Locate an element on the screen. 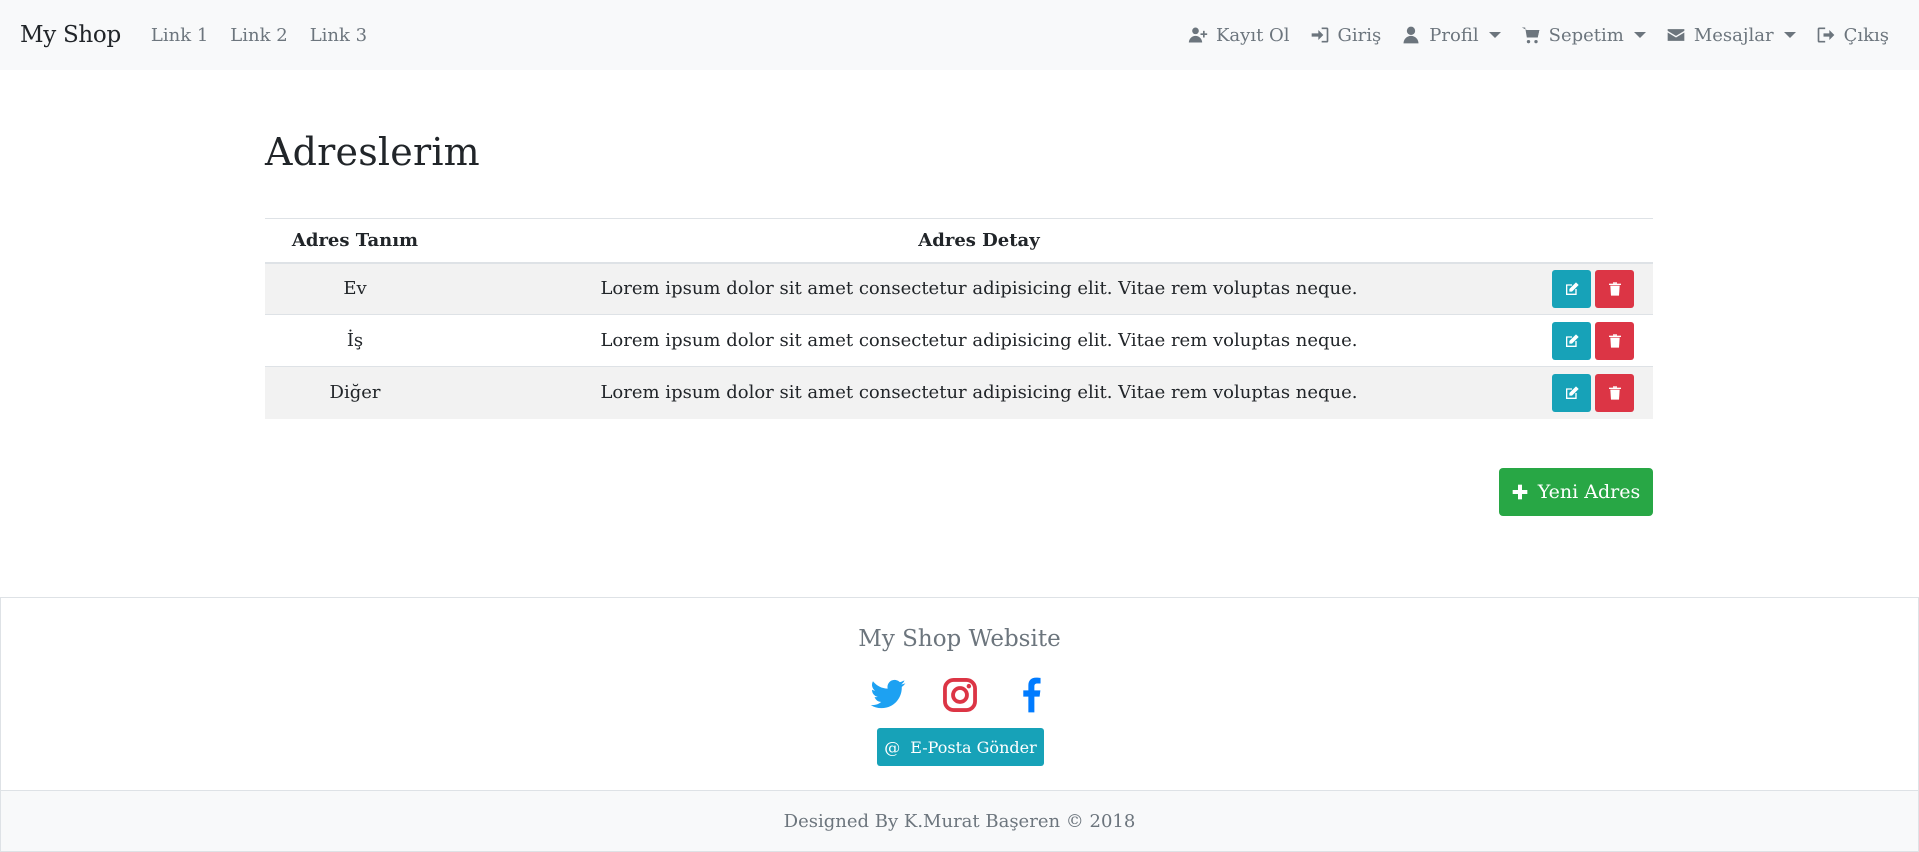 This screenshot has height=852, width=1919. instagram-icon is located at coordinates (960, 695).